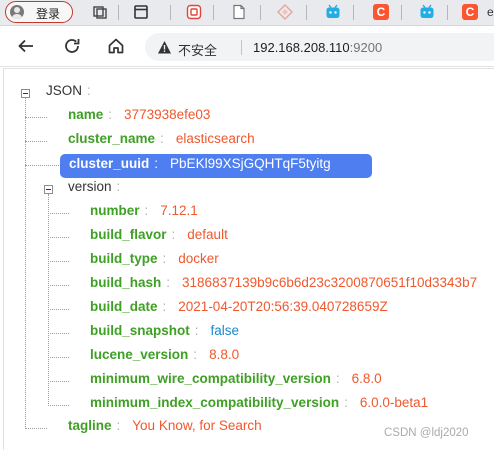 Image resolution: width=494 pixels, height=451 pixels. What do you see at coordinates (116, 46) in the screenshot?
I see `home-icon` at bounding box center [116, 46].